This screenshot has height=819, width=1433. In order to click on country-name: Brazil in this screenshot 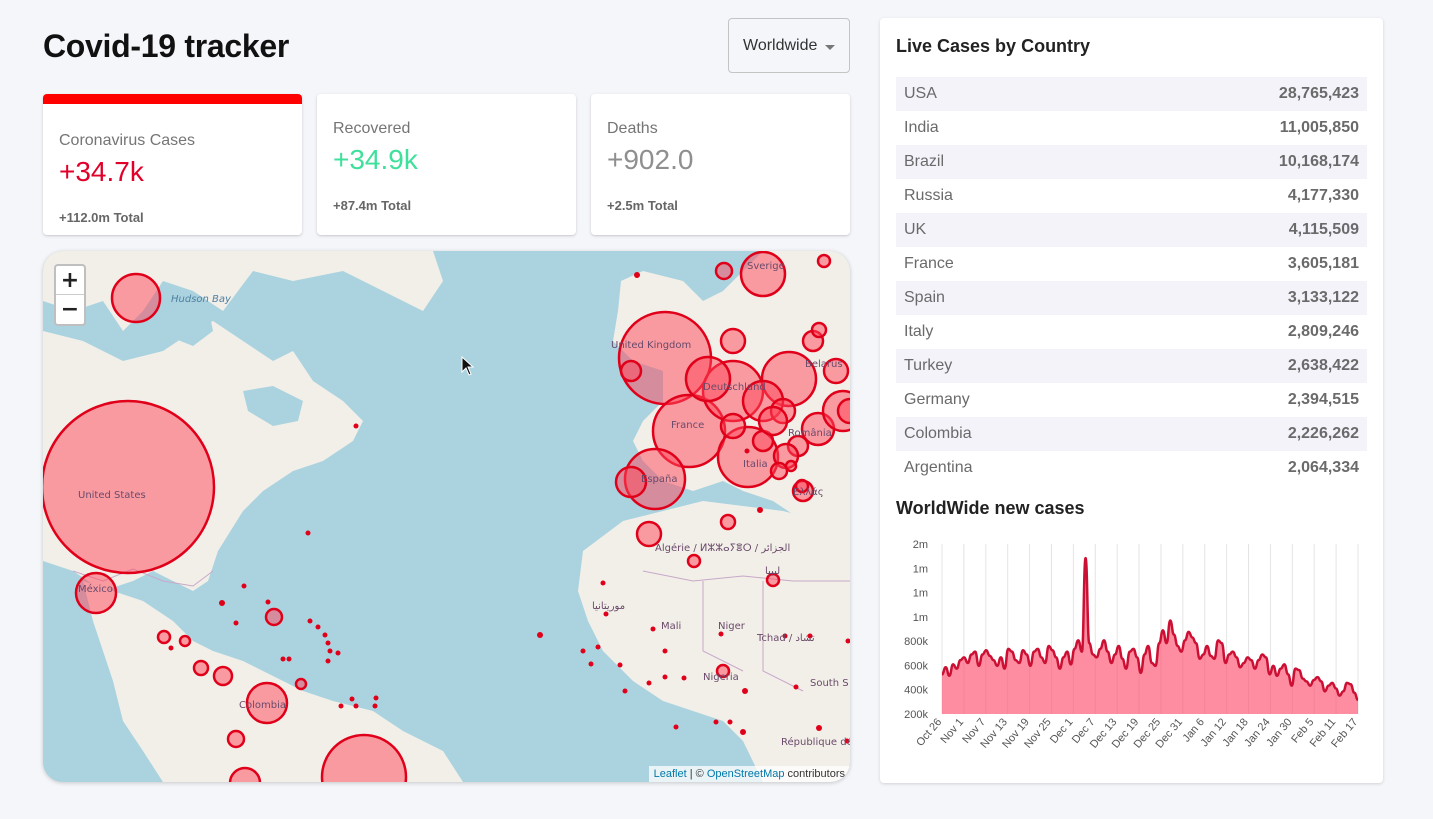, I will do `click(924, 161)`.